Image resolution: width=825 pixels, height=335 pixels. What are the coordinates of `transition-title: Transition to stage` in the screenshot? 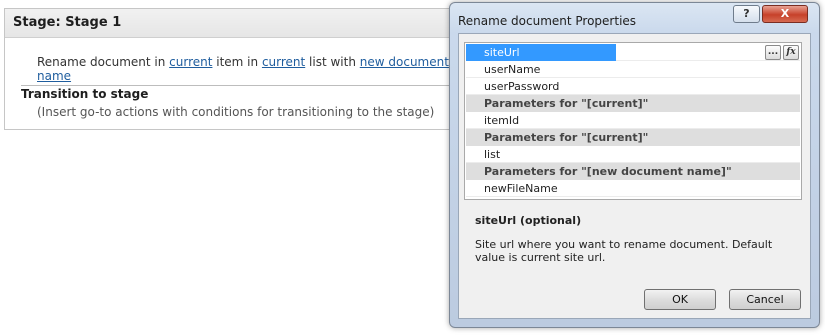 It's located at (85, 94).